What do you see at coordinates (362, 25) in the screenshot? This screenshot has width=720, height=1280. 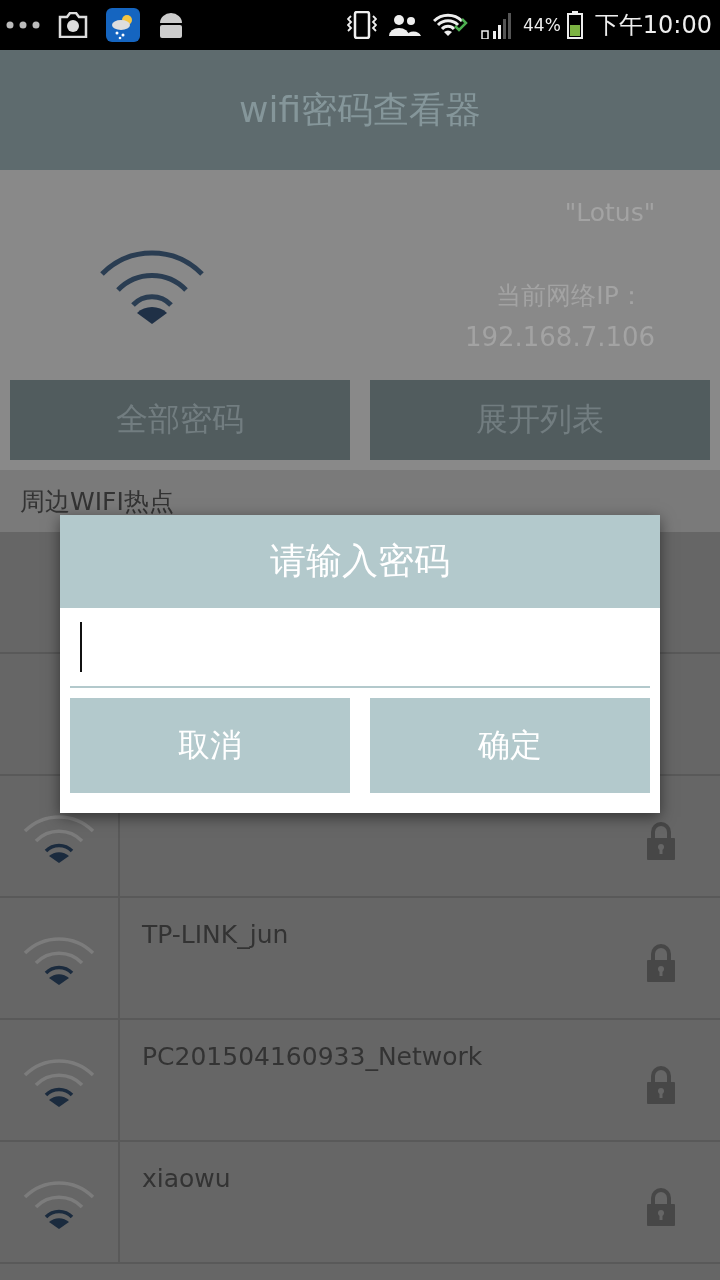 I see `vibrate-icon` at bounding box center [362, 25].